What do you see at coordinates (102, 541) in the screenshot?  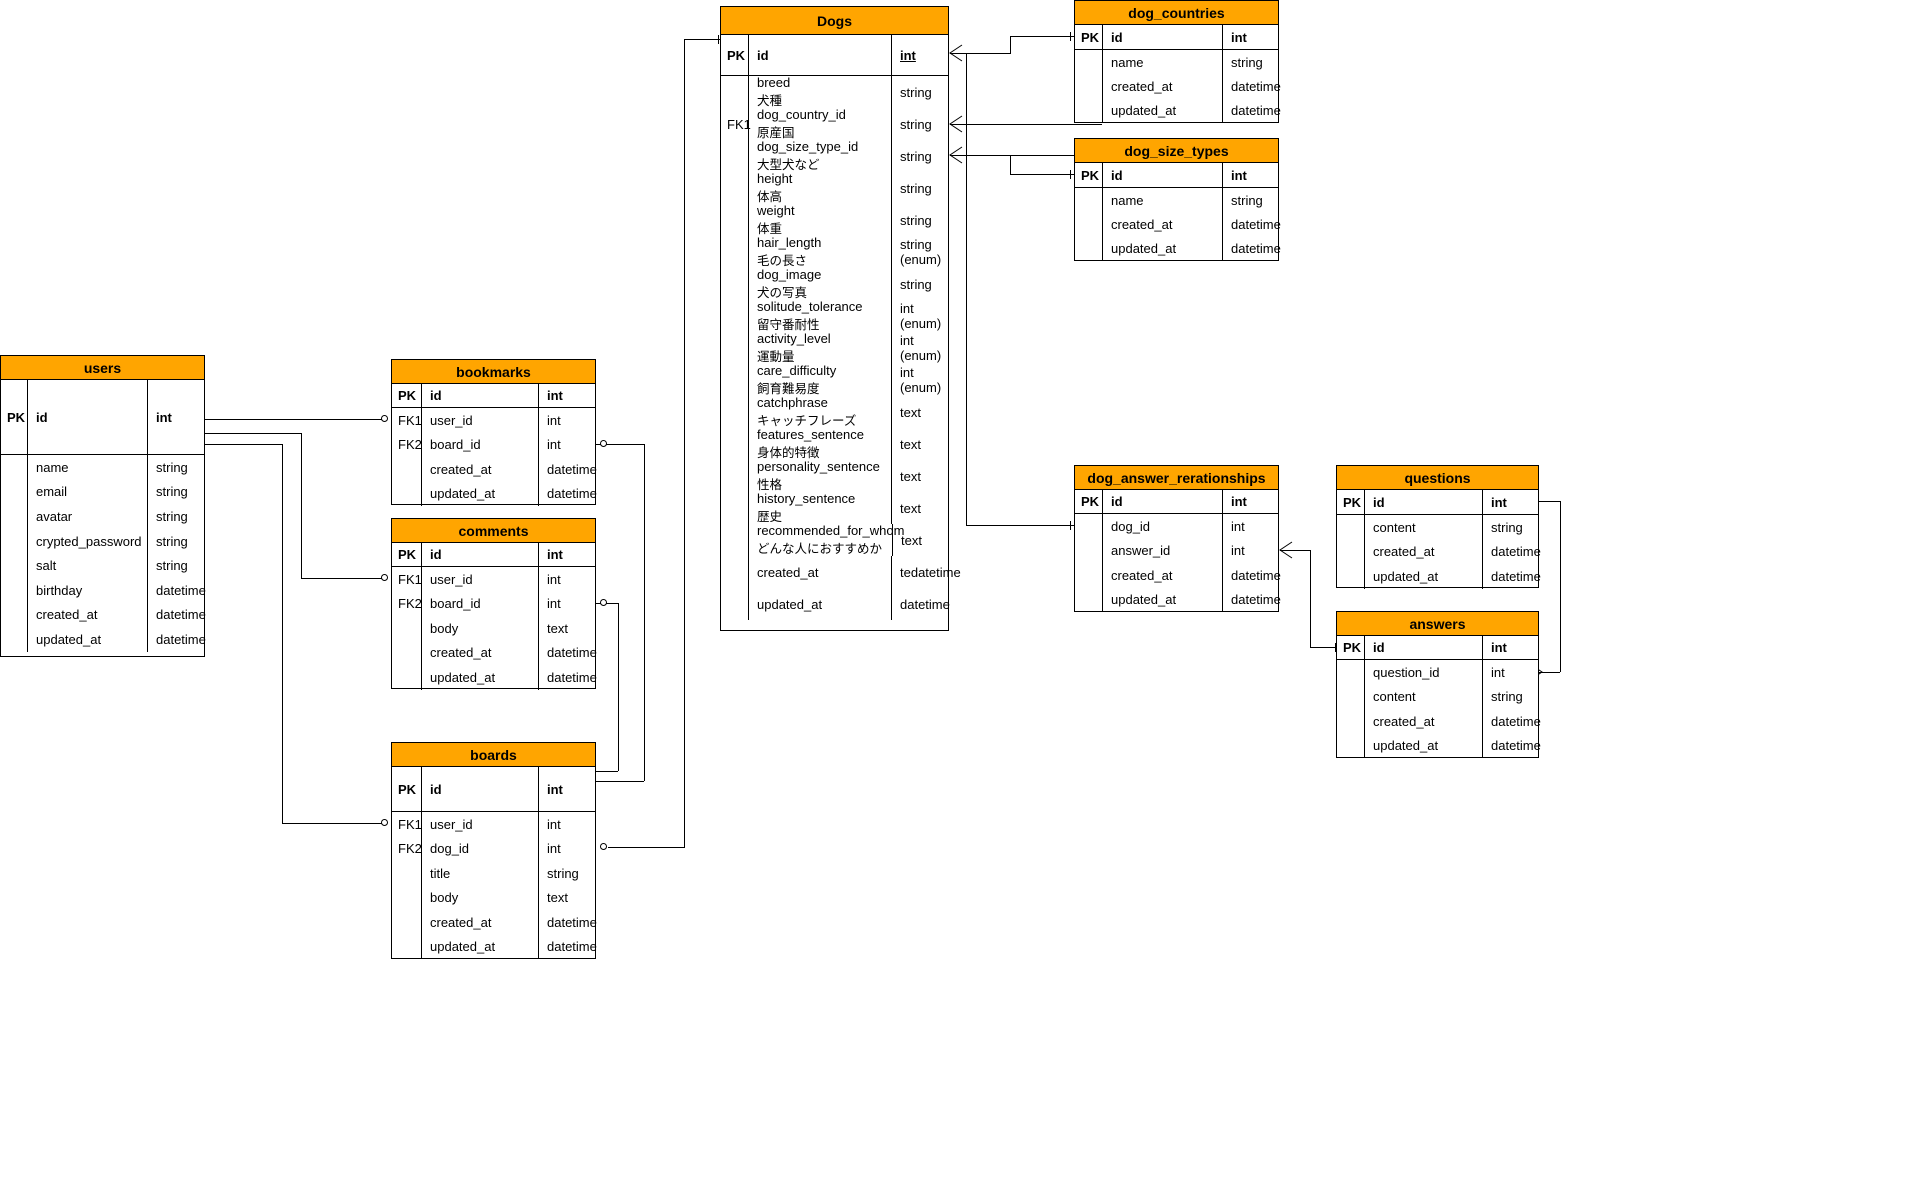 I see `attr-row: crypted_password string` at bounding box center [102, 541].